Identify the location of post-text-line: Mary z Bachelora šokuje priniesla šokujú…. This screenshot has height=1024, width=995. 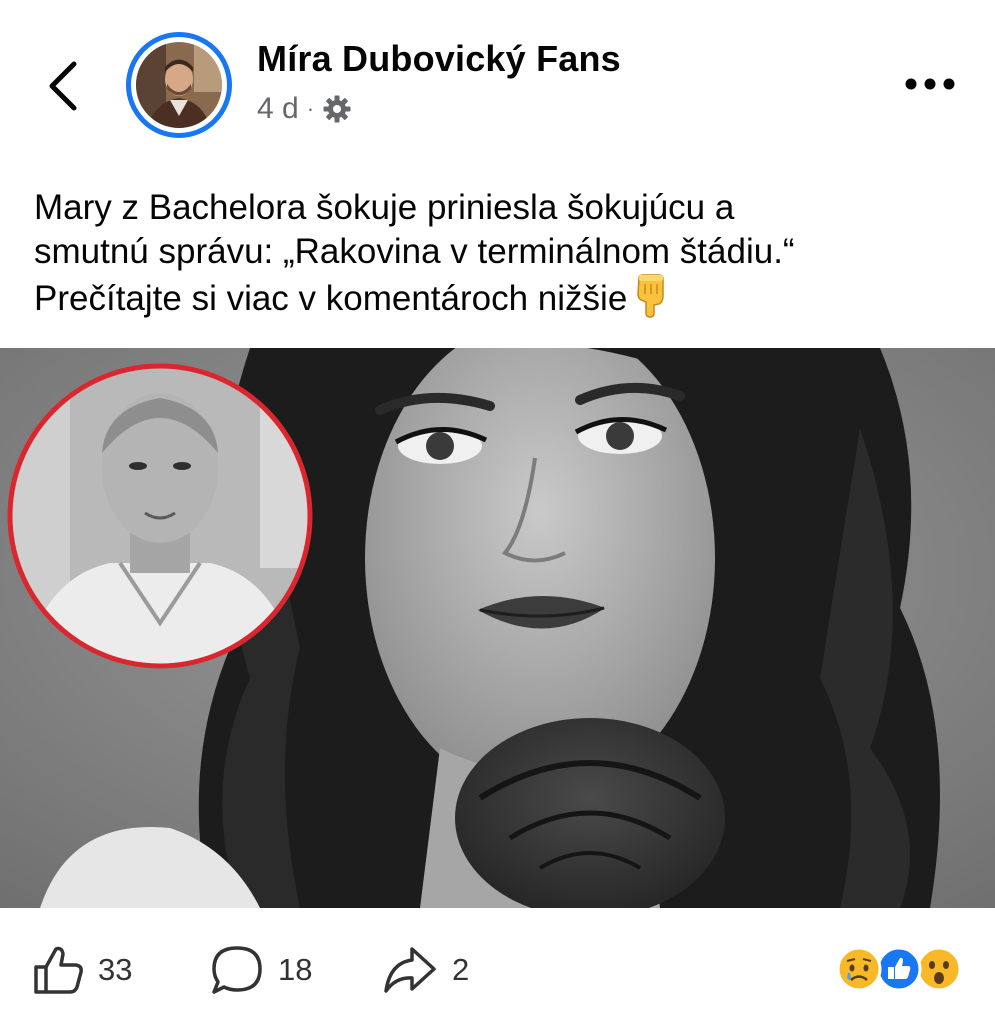
(384, 207).